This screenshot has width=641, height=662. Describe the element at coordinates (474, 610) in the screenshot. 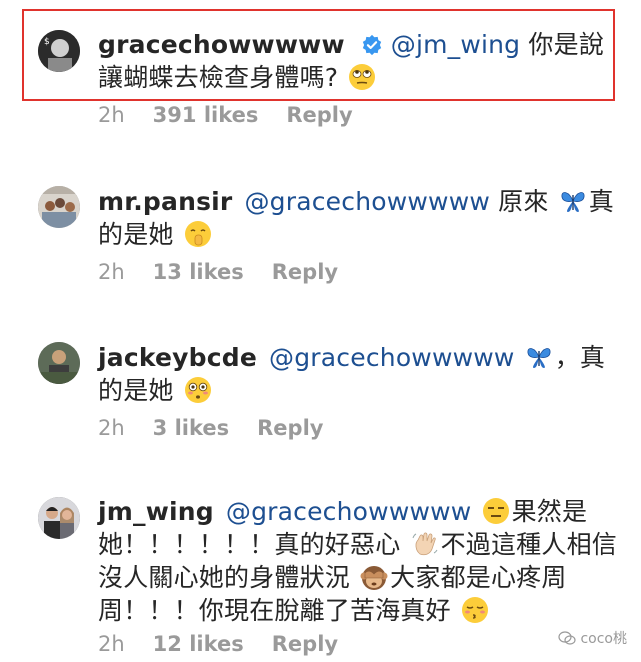

I see `kissing-face-emoji-icon` at that location.